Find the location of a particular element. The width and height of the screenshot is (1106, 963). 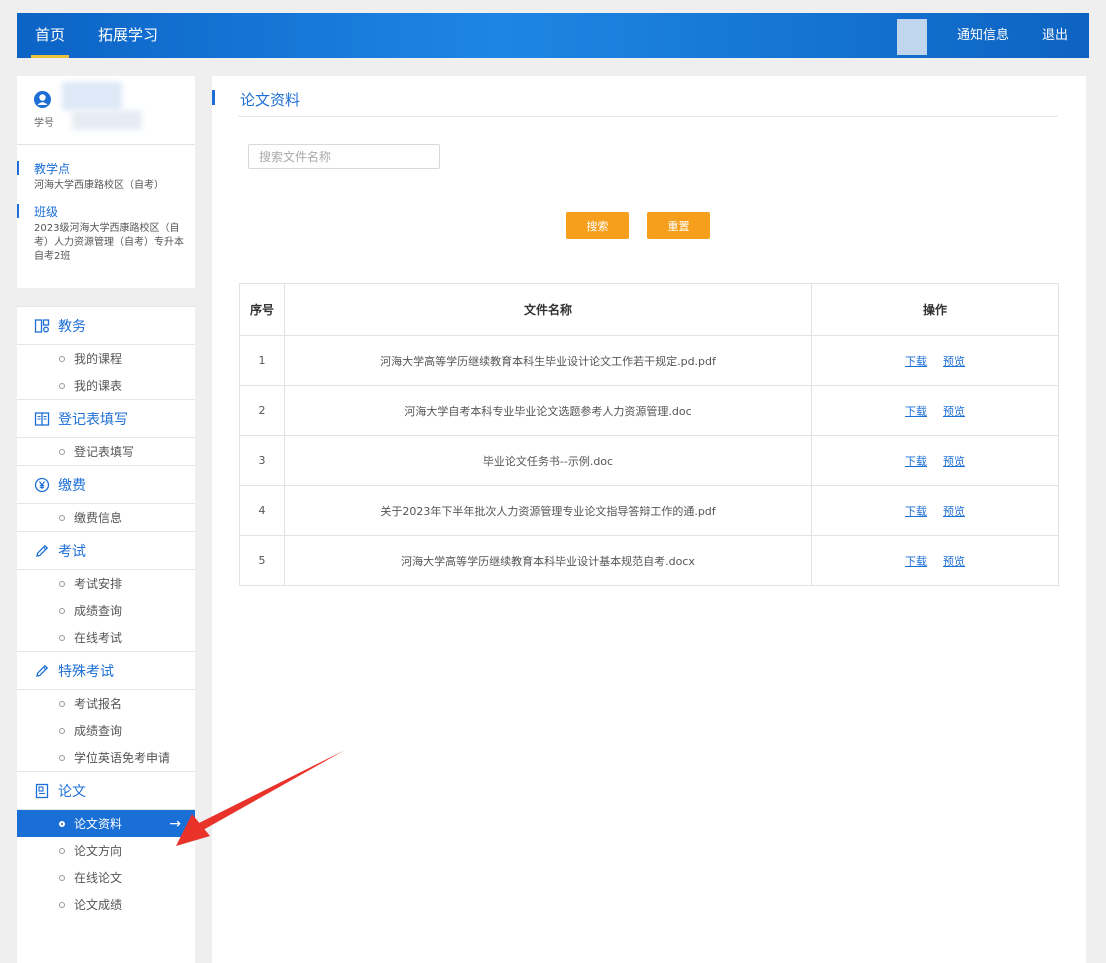

menu-item-special-score-query: 成绩查询 is located at coordinates (106, 730).